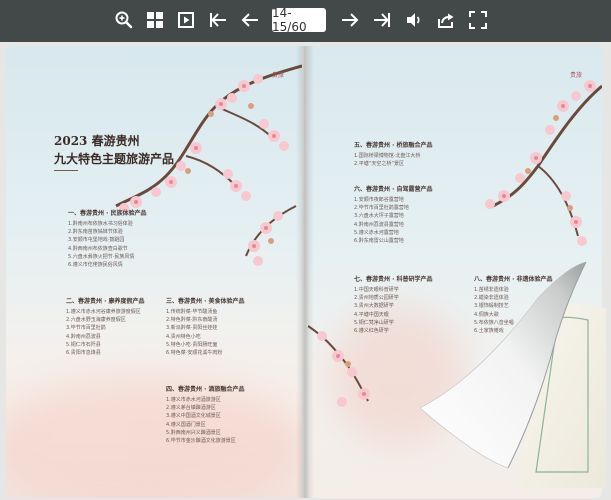 This screenshot has width=611, height=500. Describe the element at coordinates (376, 232) in the screenshot. I see `list-item: 5.遵义赤水河露营地` at that location.